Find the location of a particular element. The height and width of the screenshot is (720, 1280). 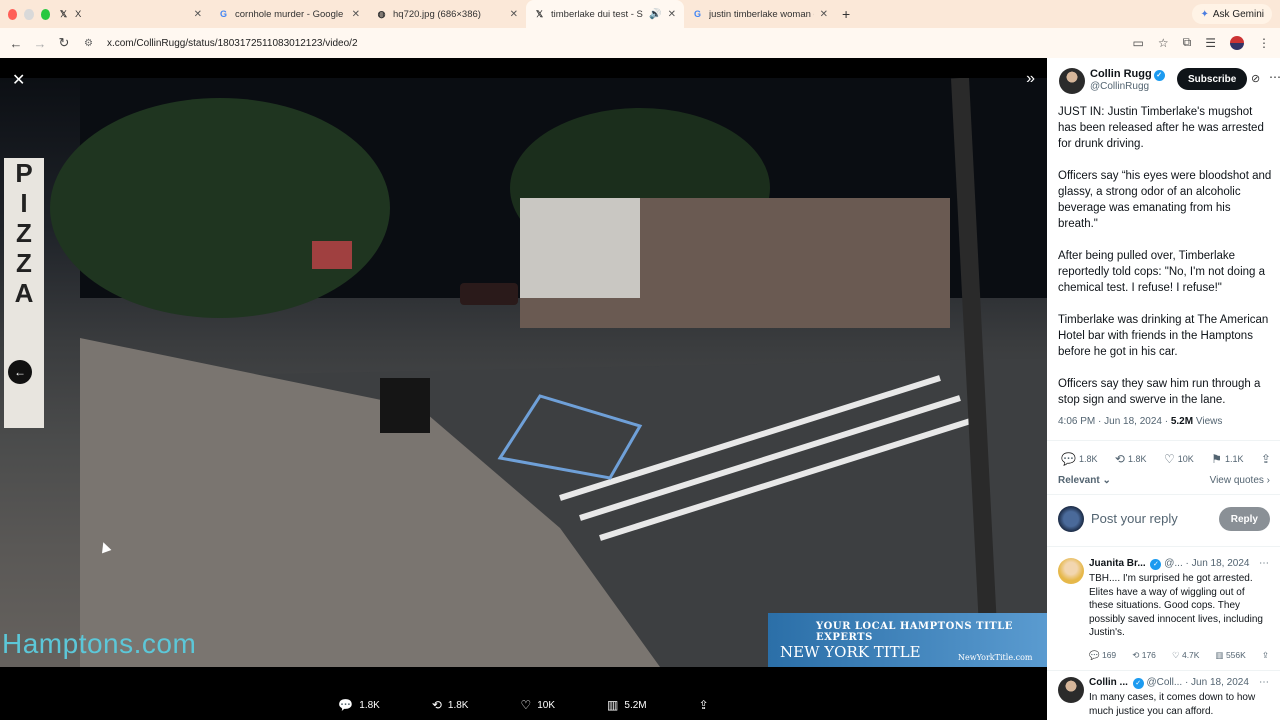

maximize-window-button is located at coordinates (45, 14).